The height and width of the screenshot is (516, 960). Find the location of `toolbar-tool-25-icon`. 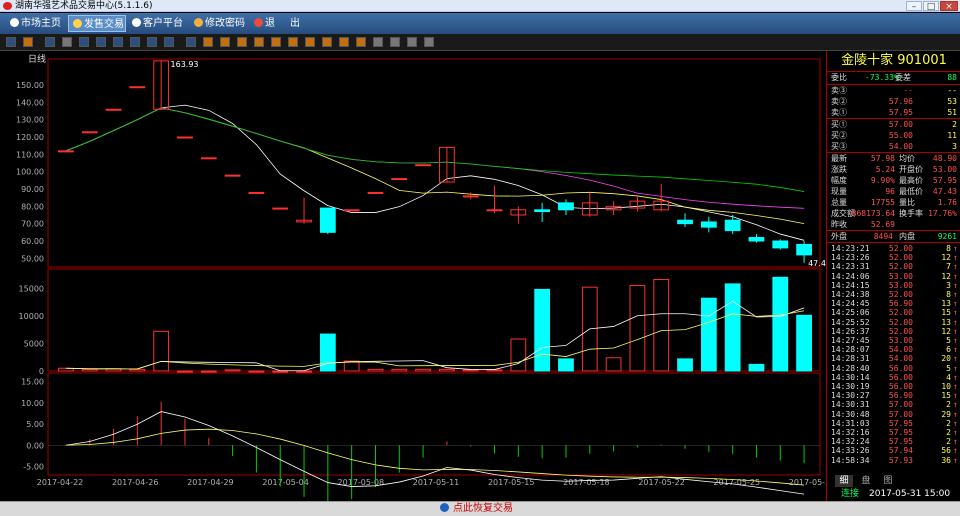

toolbar-tool-25-icon is located at coordinates (429, 42).